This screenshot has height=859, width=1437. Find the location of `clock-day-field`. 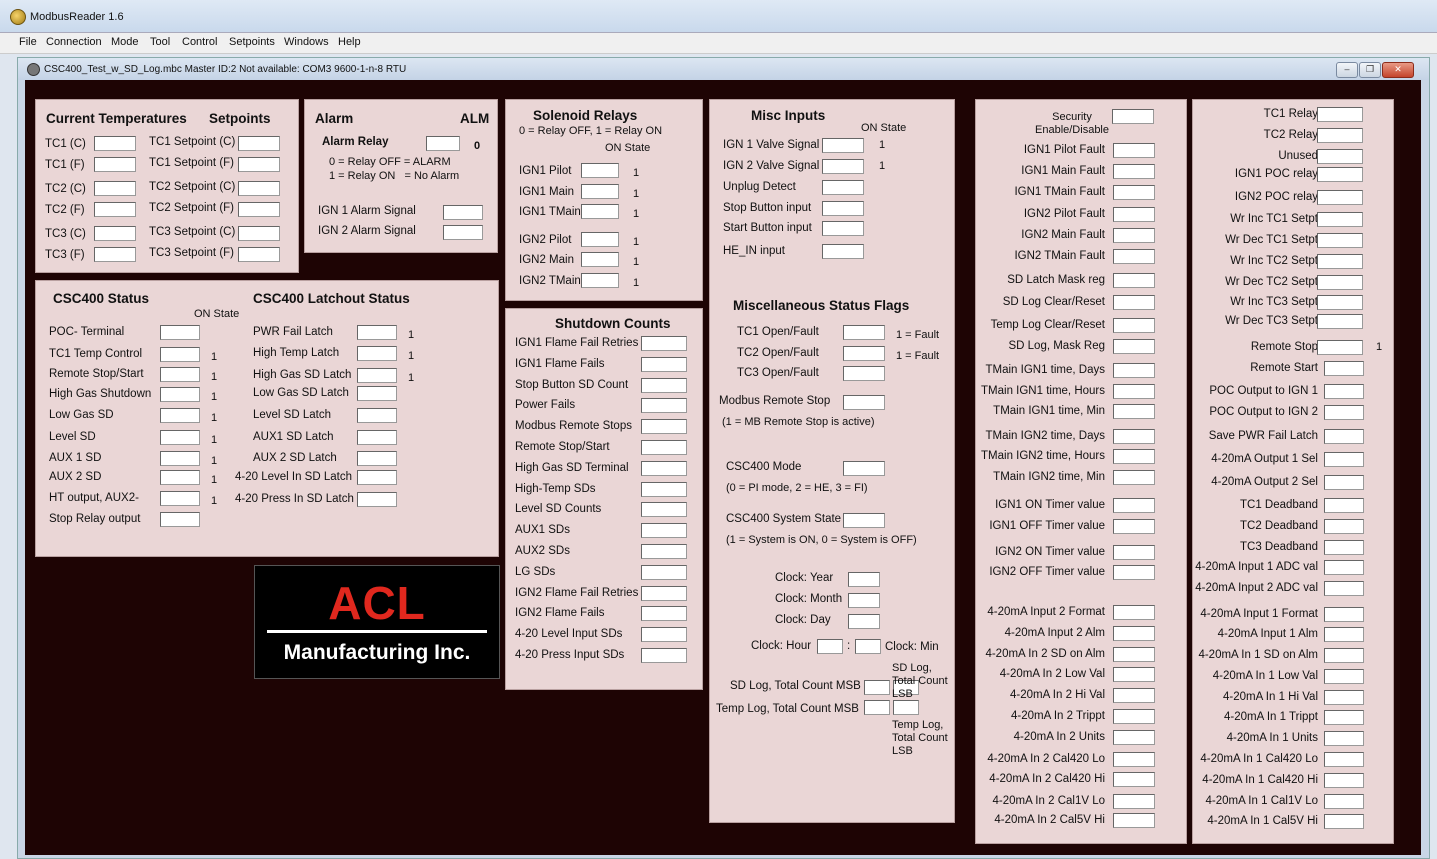

clock-day-field is located at coordinates (864, 621).